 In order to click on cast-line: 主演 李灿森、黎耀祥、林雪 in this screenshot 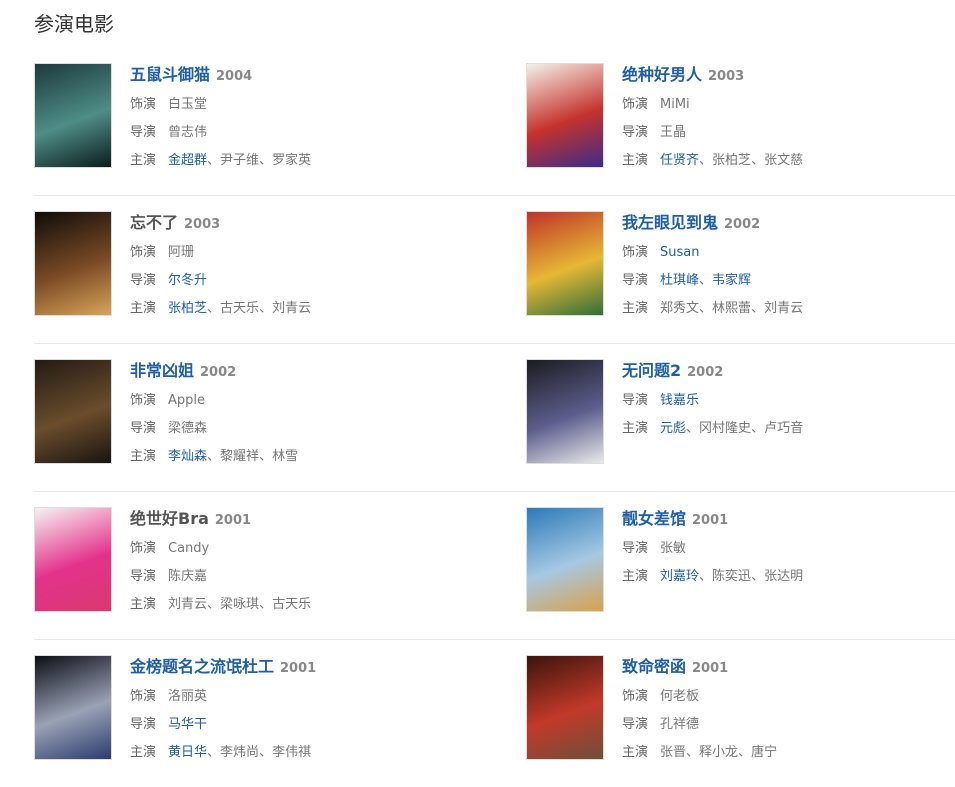, I will do `click(305, 457)`.